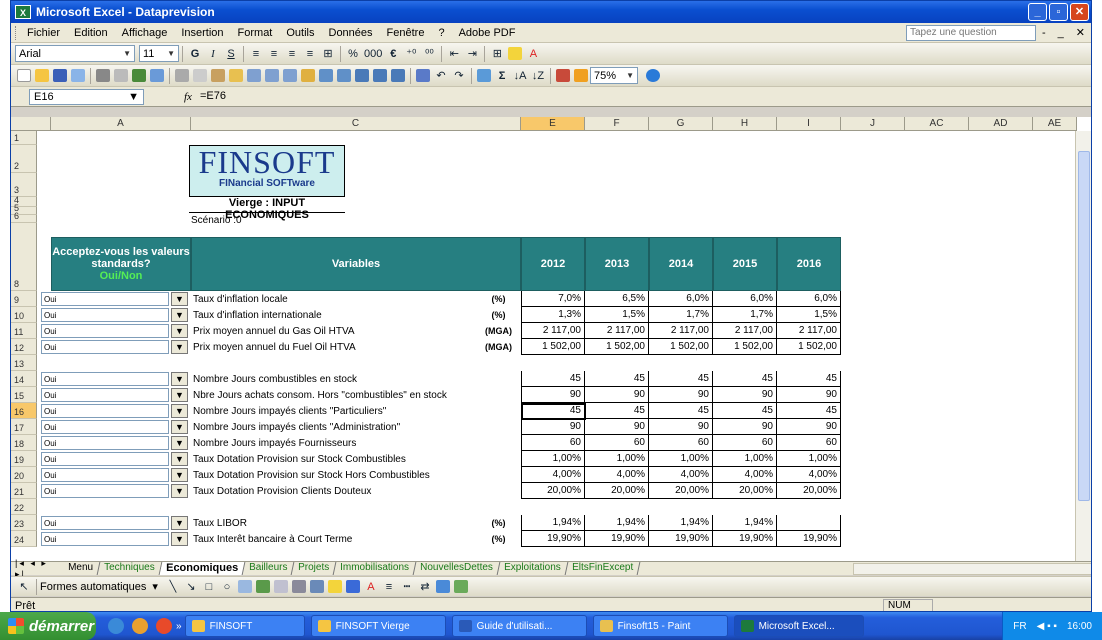 Image resolution: width=1102 pixels, height=640 pixels. What do you see at coordinates (81, 568) in the screenshot?
I see `sheet-tab: Menu` at bounding box center [81, 568].